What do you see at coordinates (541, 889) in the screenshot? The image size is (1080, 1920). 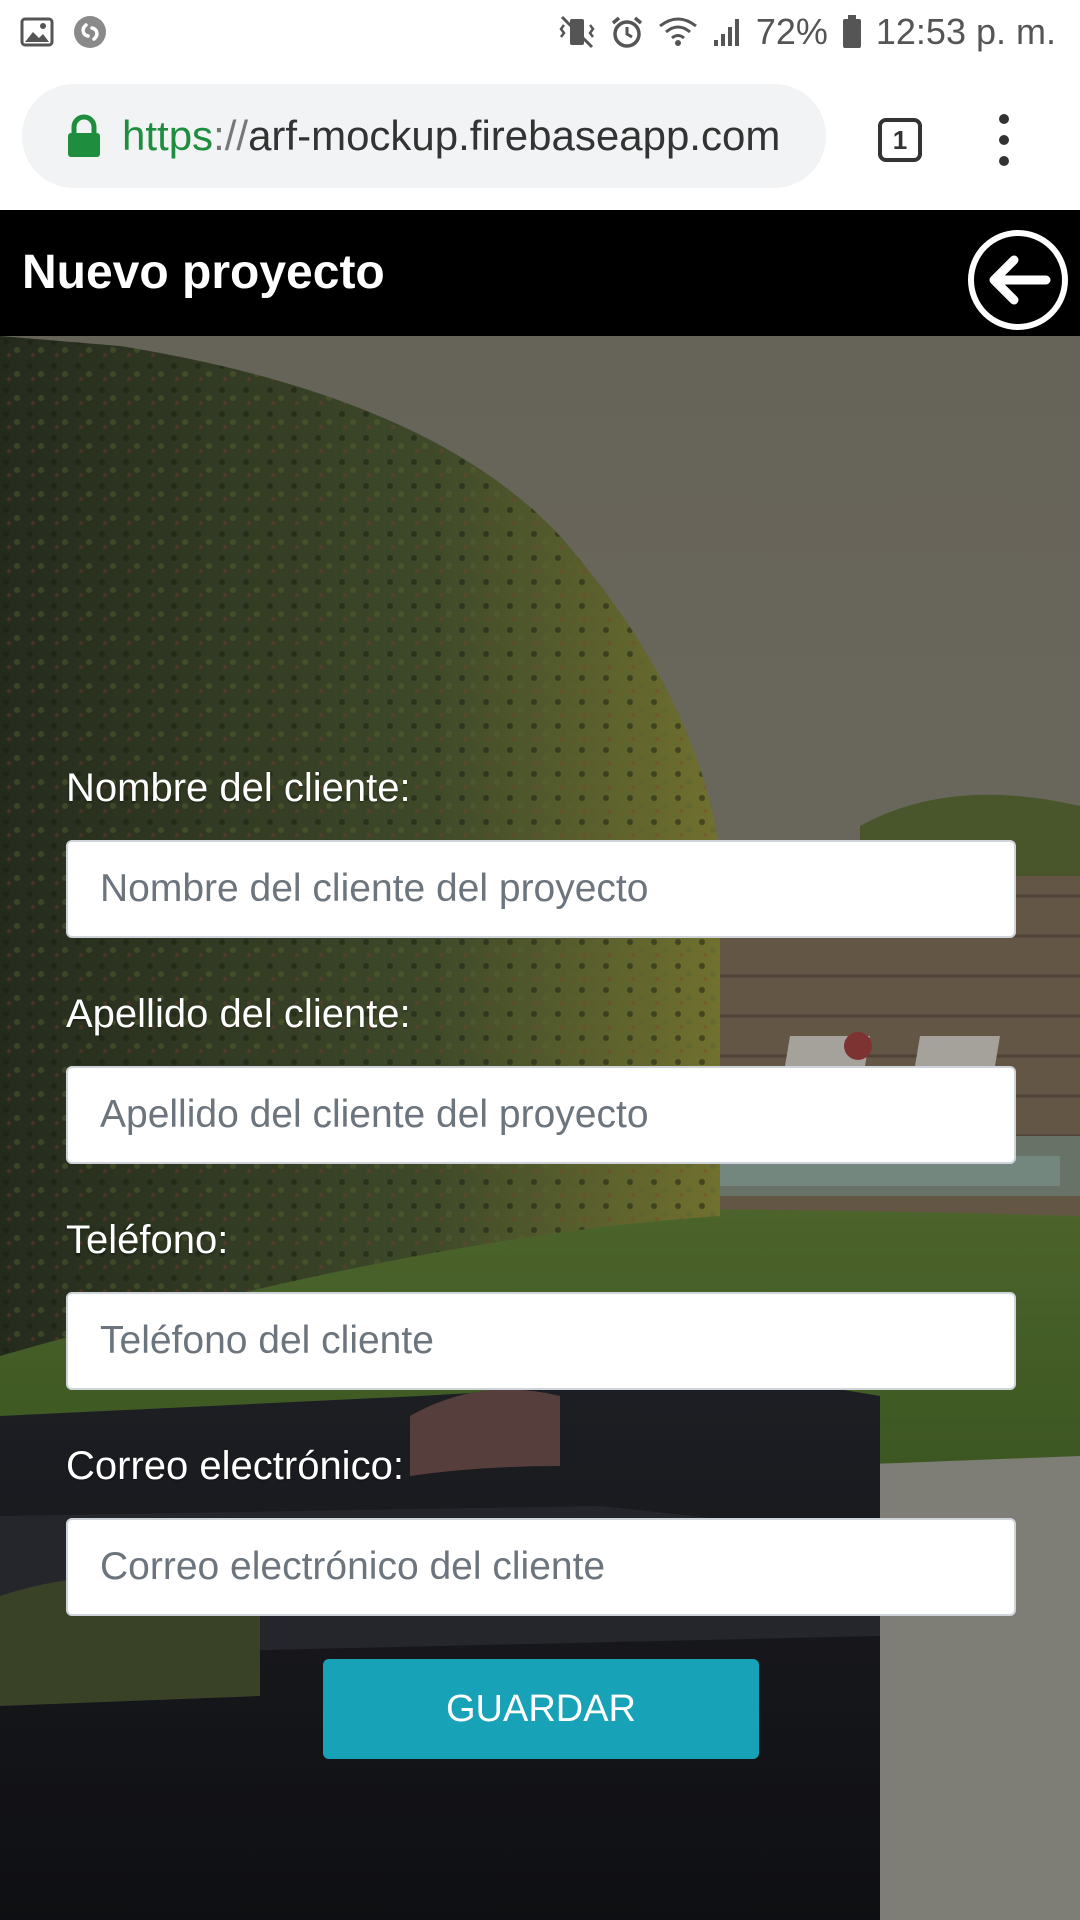 I see `client-first-name-input` at bounding box center [541, 889].